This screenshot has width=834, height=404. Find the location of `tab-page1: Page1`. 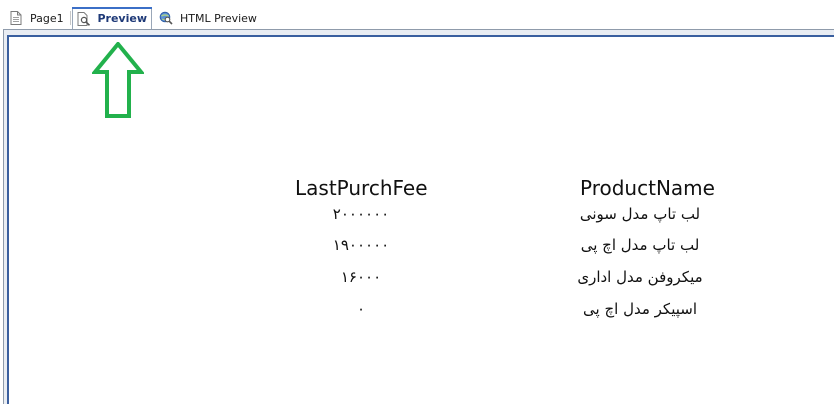

tab-page1: Page1 is located at coordinates (37, 18).